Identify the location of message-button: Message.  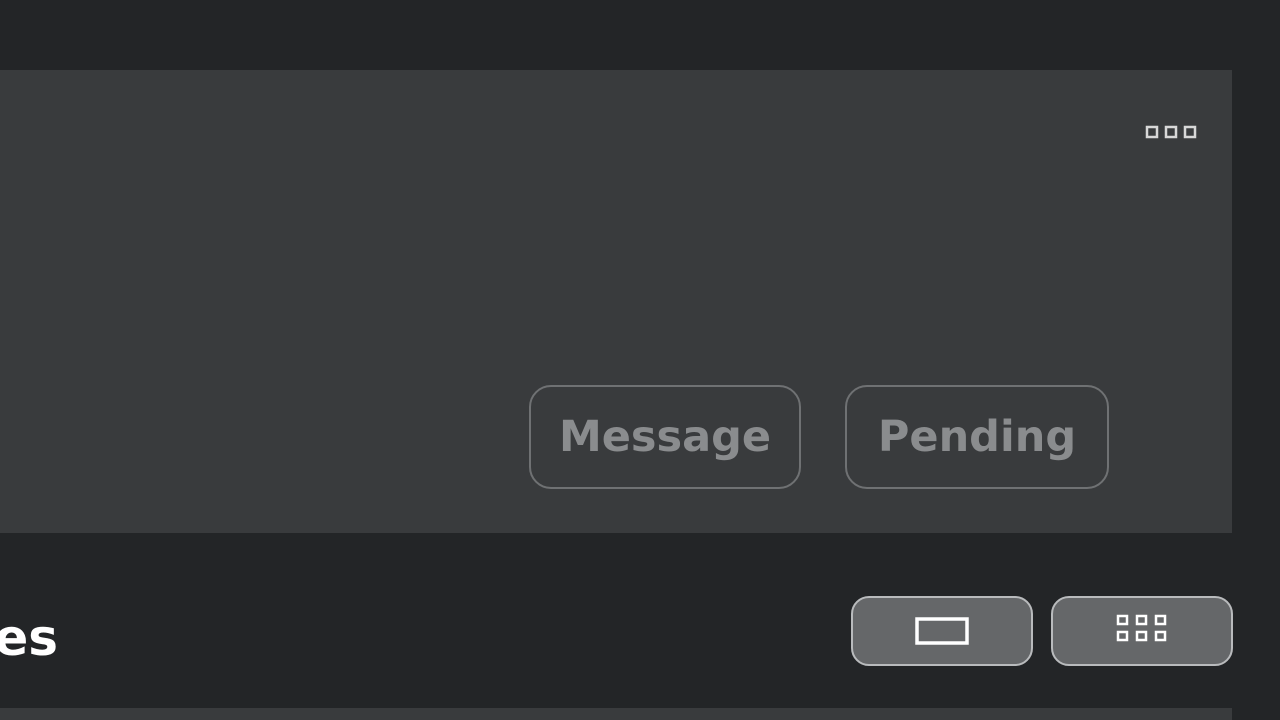
(665, 437).